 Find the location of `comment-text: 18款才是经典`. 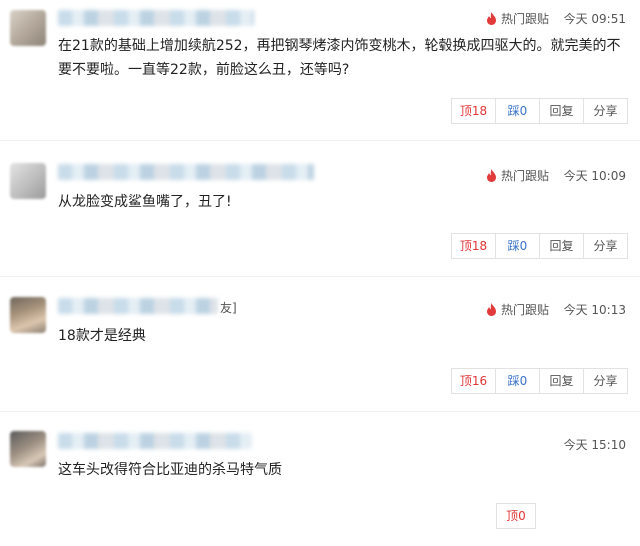

comment-text: 18款才是经典 is located at coordinates (102, 336).